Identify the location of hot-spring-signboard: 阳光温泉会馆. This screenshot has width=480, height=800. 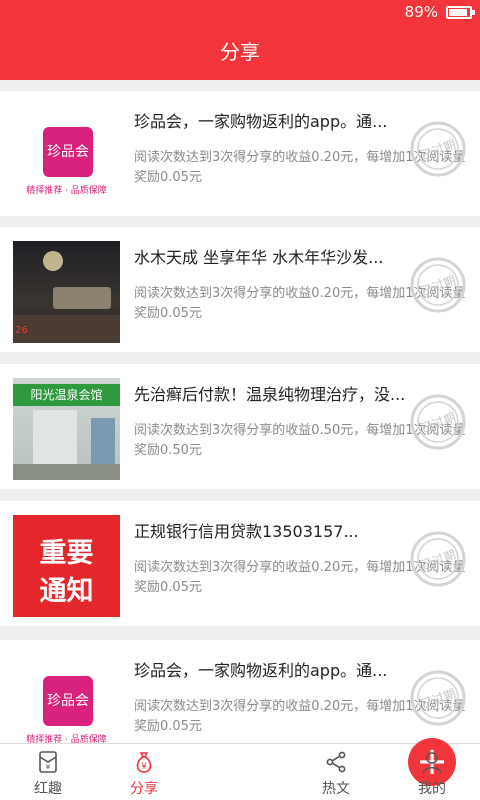
(66, 395).